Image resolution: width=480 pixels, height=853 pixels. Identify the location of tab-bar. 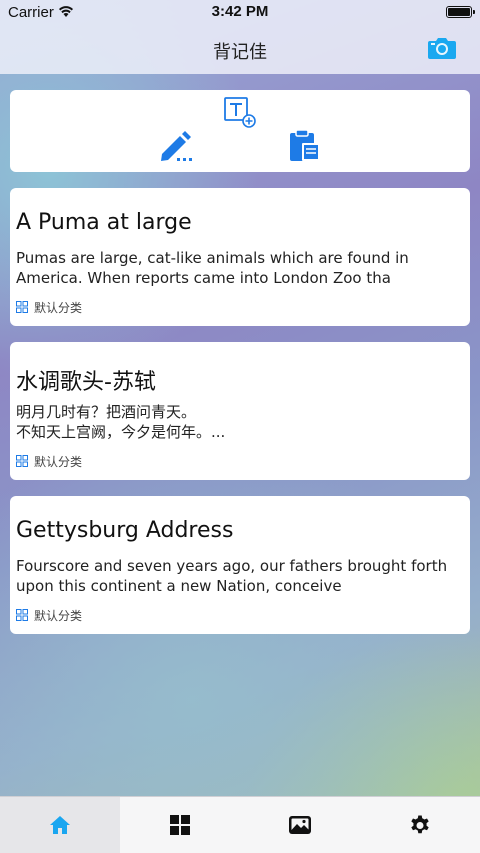
(240, 824).